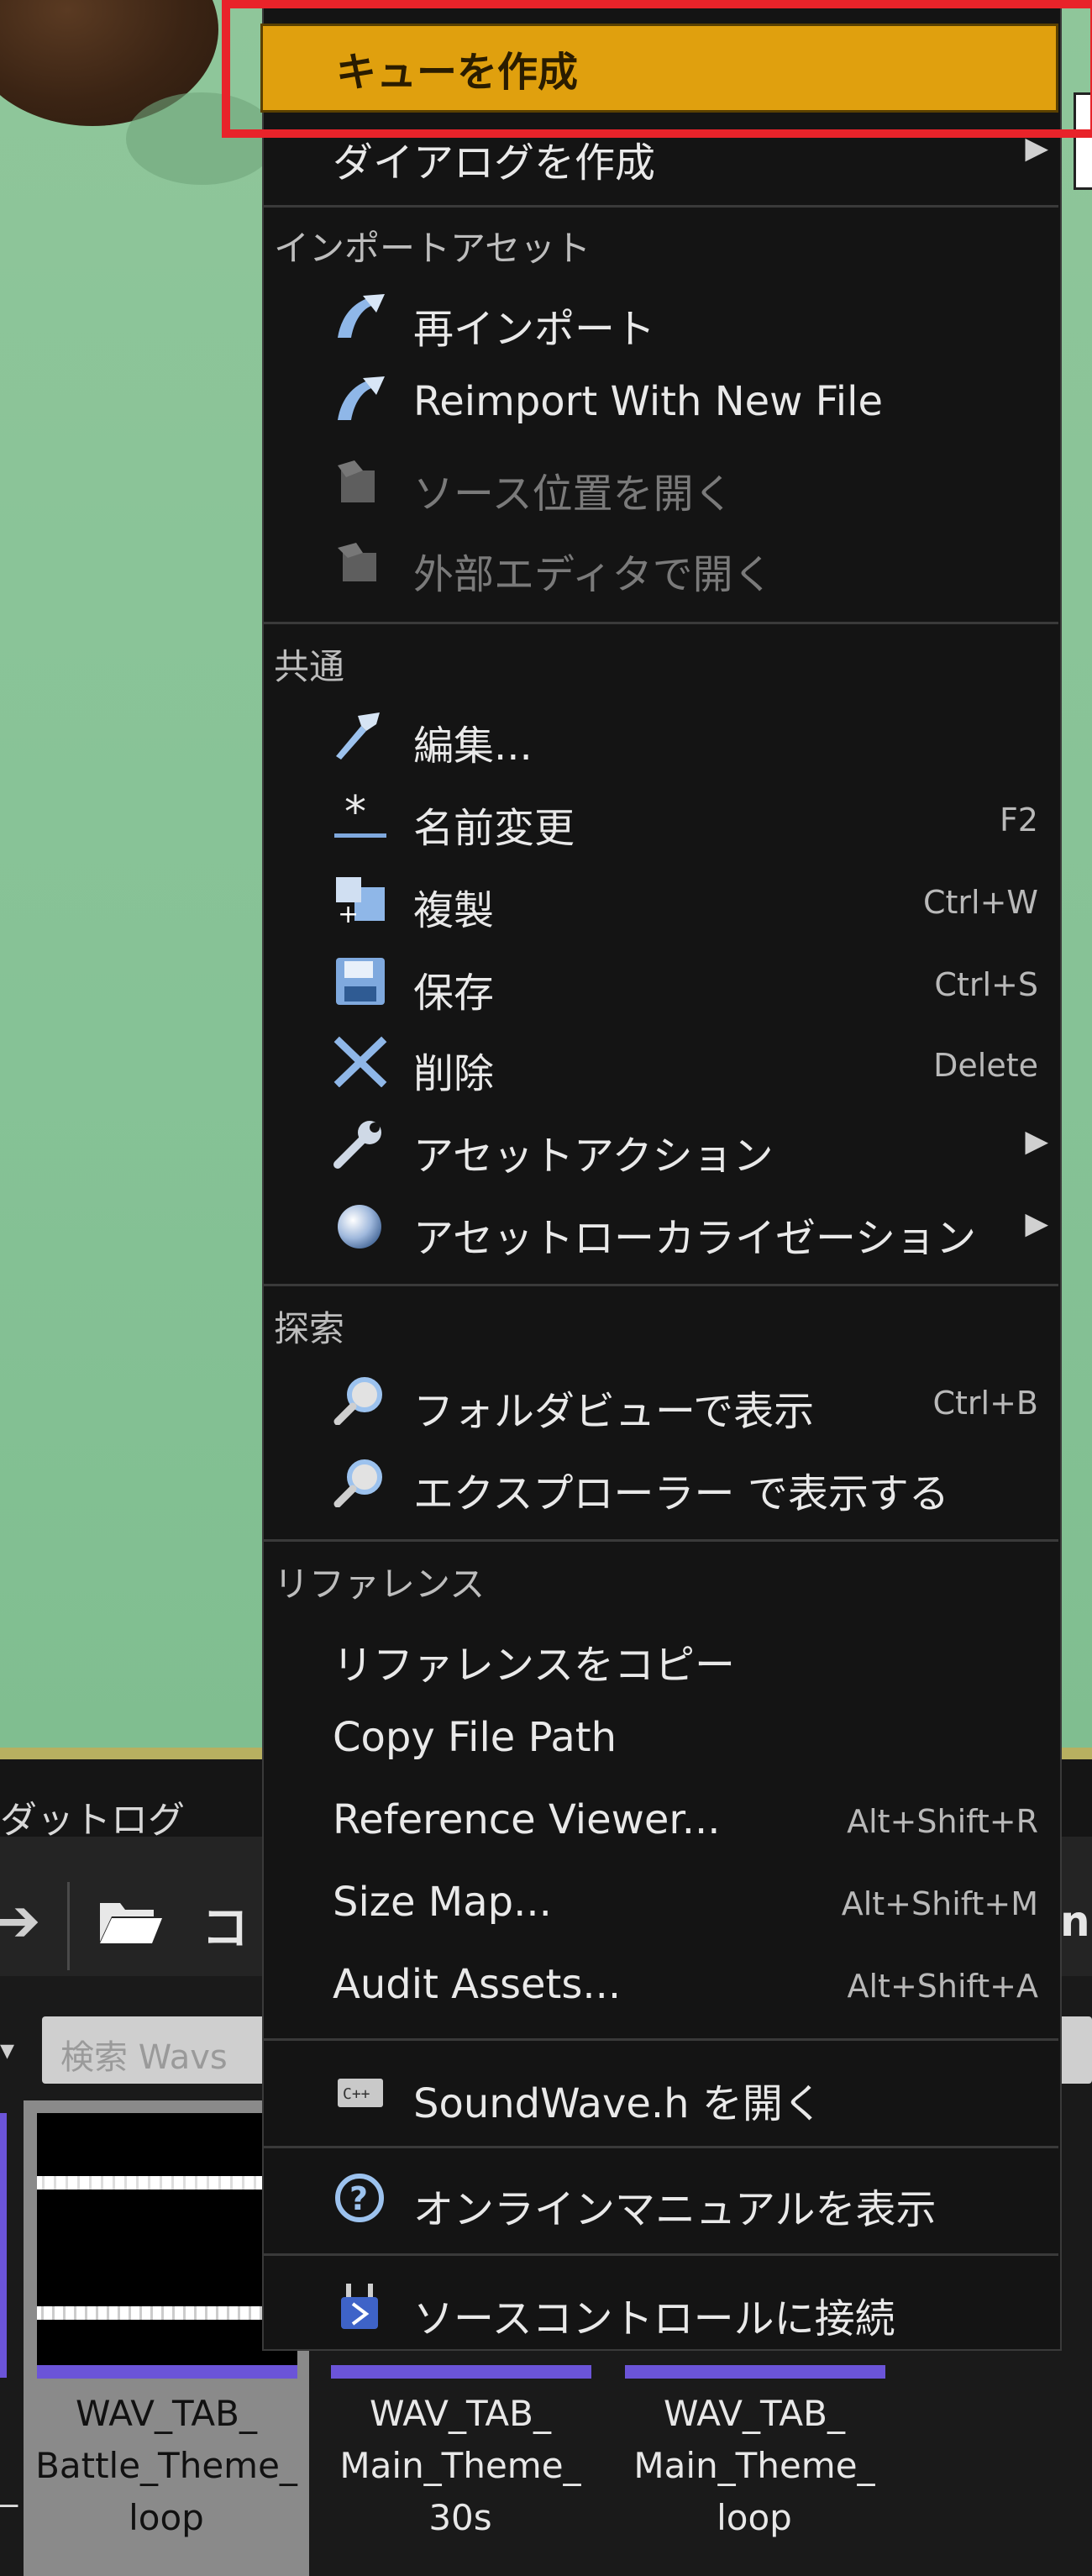  What do you see at coordinates (360, 1061) in the screenshot?
I see `delete-icon` at bounding box center [360, 1061].